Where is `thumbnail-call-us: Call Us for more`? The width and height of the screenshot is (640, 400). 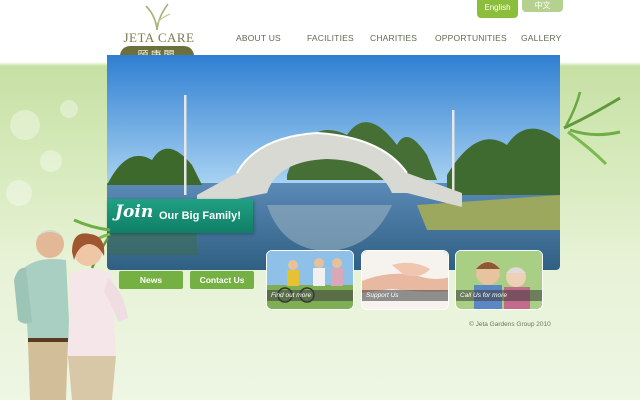
thumbnail-call-us: Call Us for more is located at coordinates (499, 280).